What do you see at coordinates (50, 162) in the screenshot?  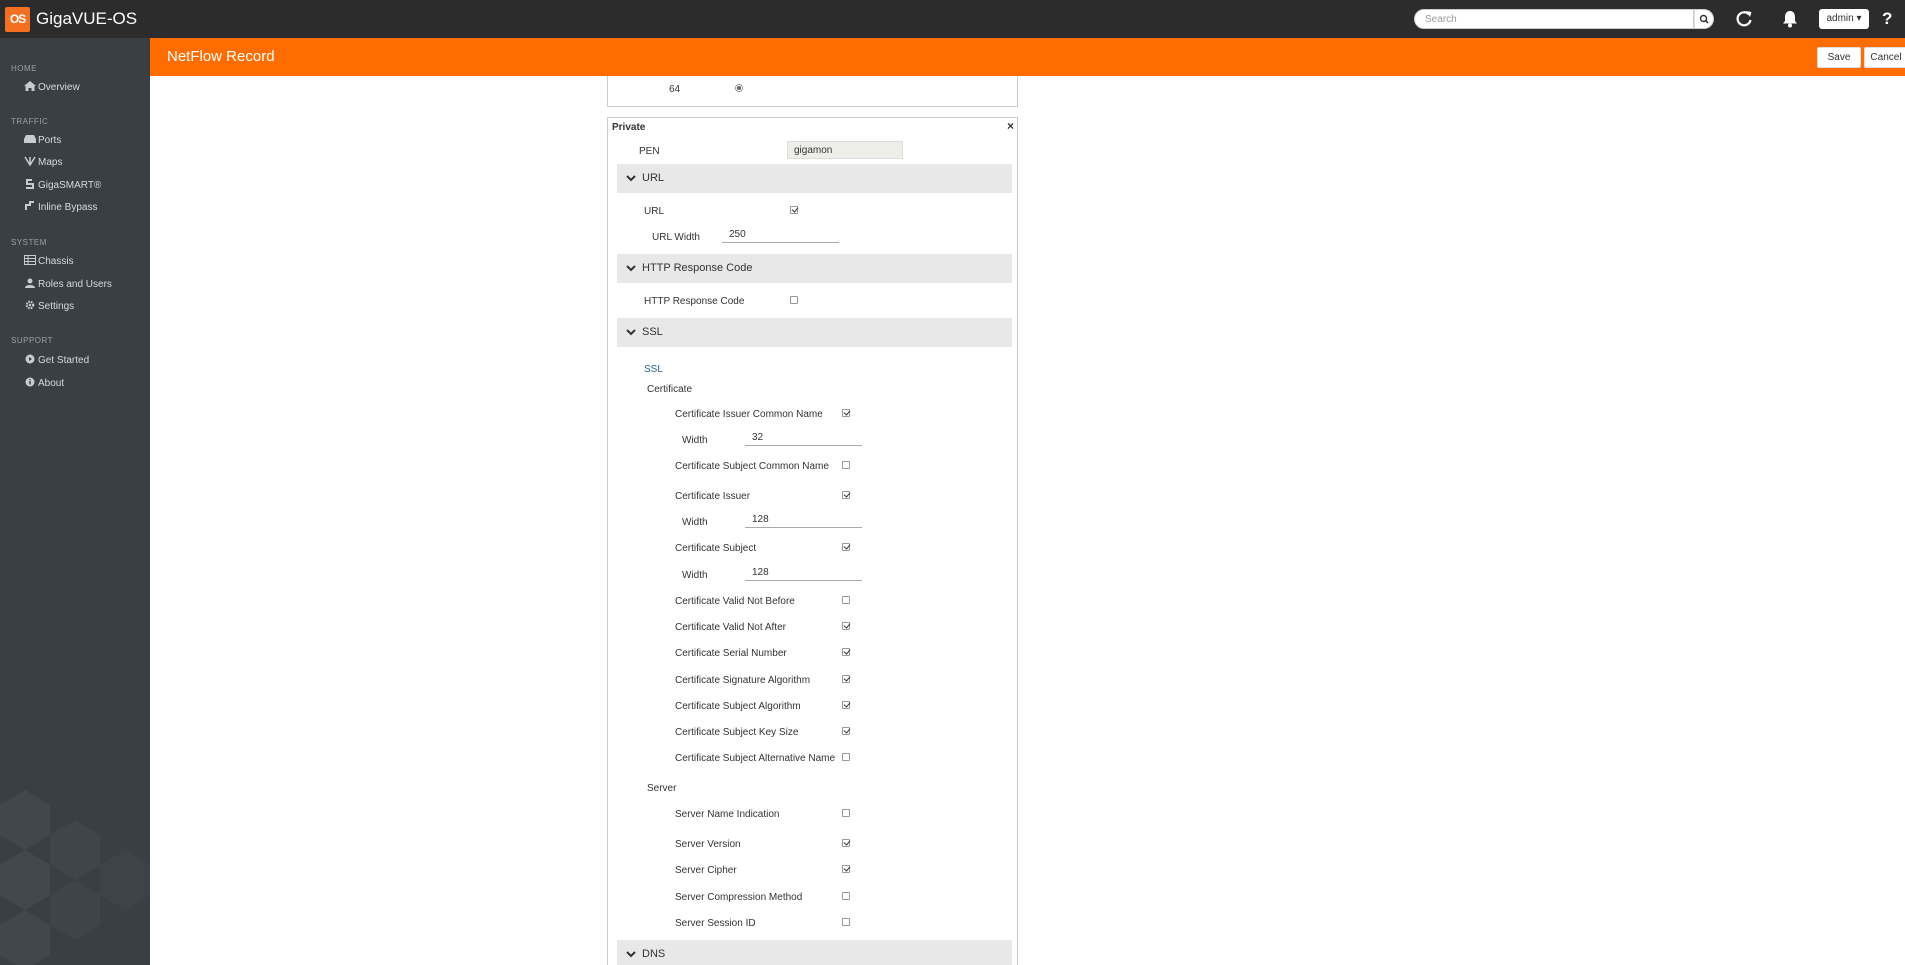 I see `sidebar-item-label: Maps` at bounding box center [50, 162].